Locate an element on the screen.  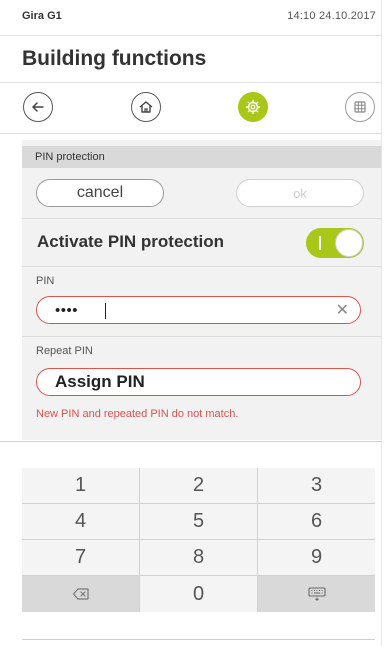
pin-input: •••• ✕ is located at coordinates (198, 310).